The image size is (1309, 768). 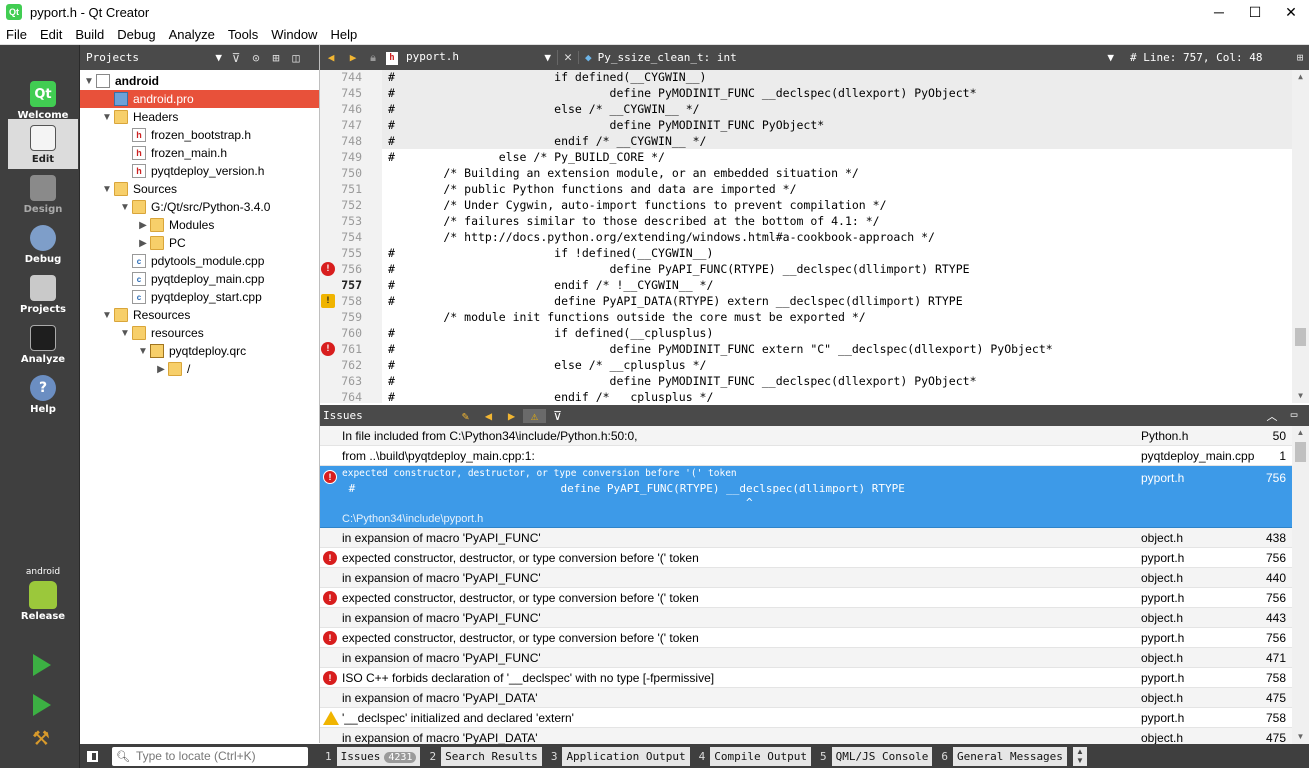 What do you see at coordinates (51, 34) in the screenshot?
I see `menu-edit: Edit` at bounding box center [51, 34].